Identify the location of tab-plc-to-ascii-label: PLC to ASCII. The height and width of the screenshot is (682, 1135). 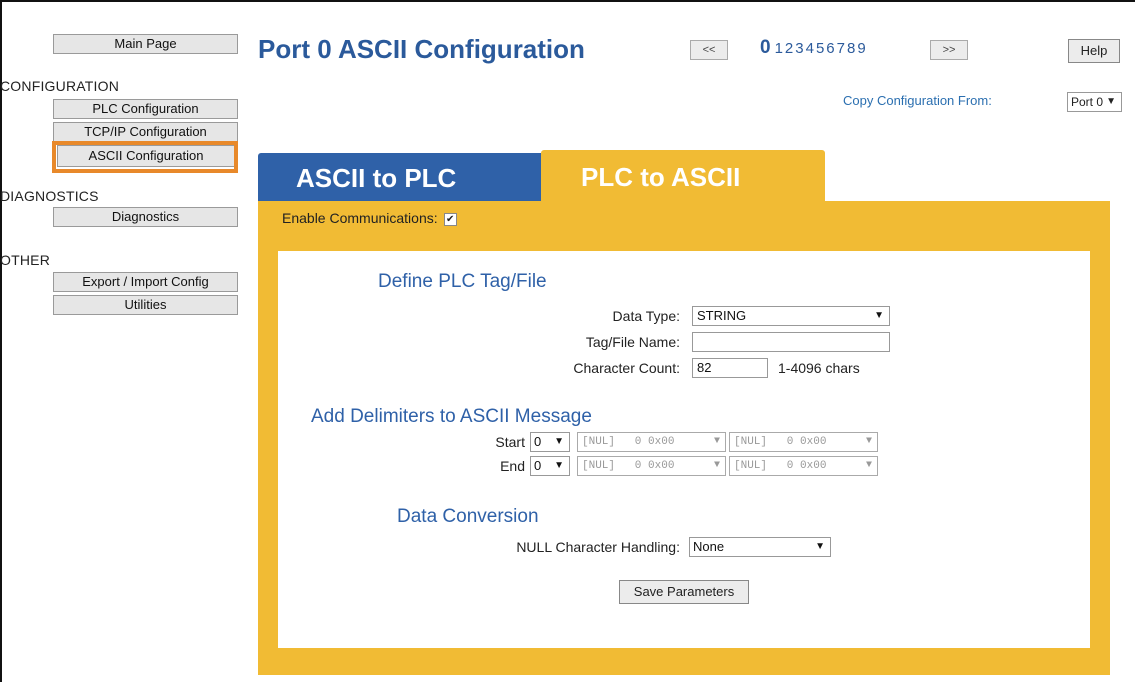
(661, 177).